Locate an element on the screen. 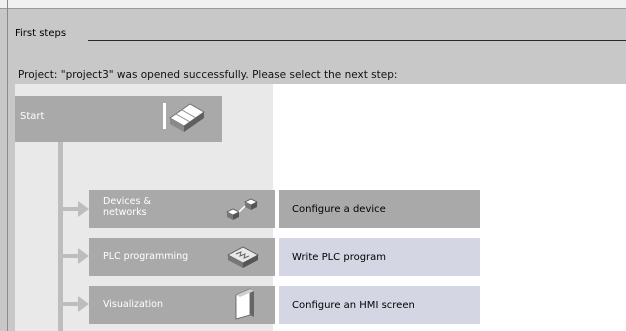 This screenshot has width=626, height=331. step-label: Visualization is located at coordinates (133, 304).